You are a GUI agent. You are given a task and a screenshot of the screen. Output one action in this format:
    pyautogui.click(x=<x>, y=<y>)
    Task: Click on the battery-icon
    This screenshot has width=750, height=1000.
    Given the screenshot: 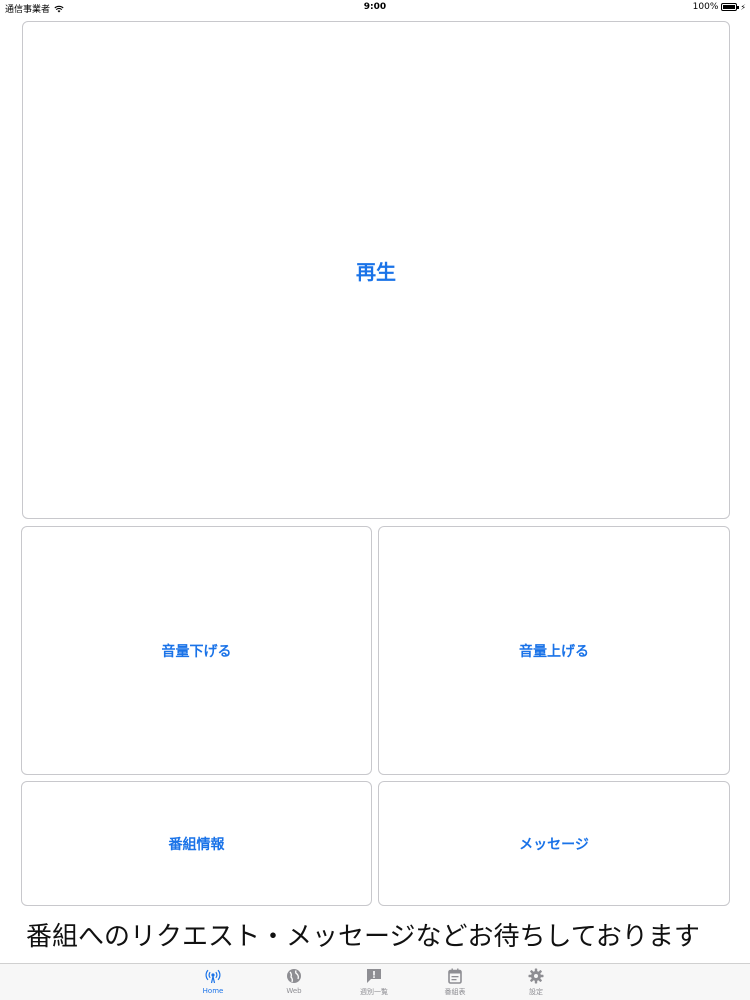 What is the action you would take?
    pyautogui.click(x=730, y=7)
    